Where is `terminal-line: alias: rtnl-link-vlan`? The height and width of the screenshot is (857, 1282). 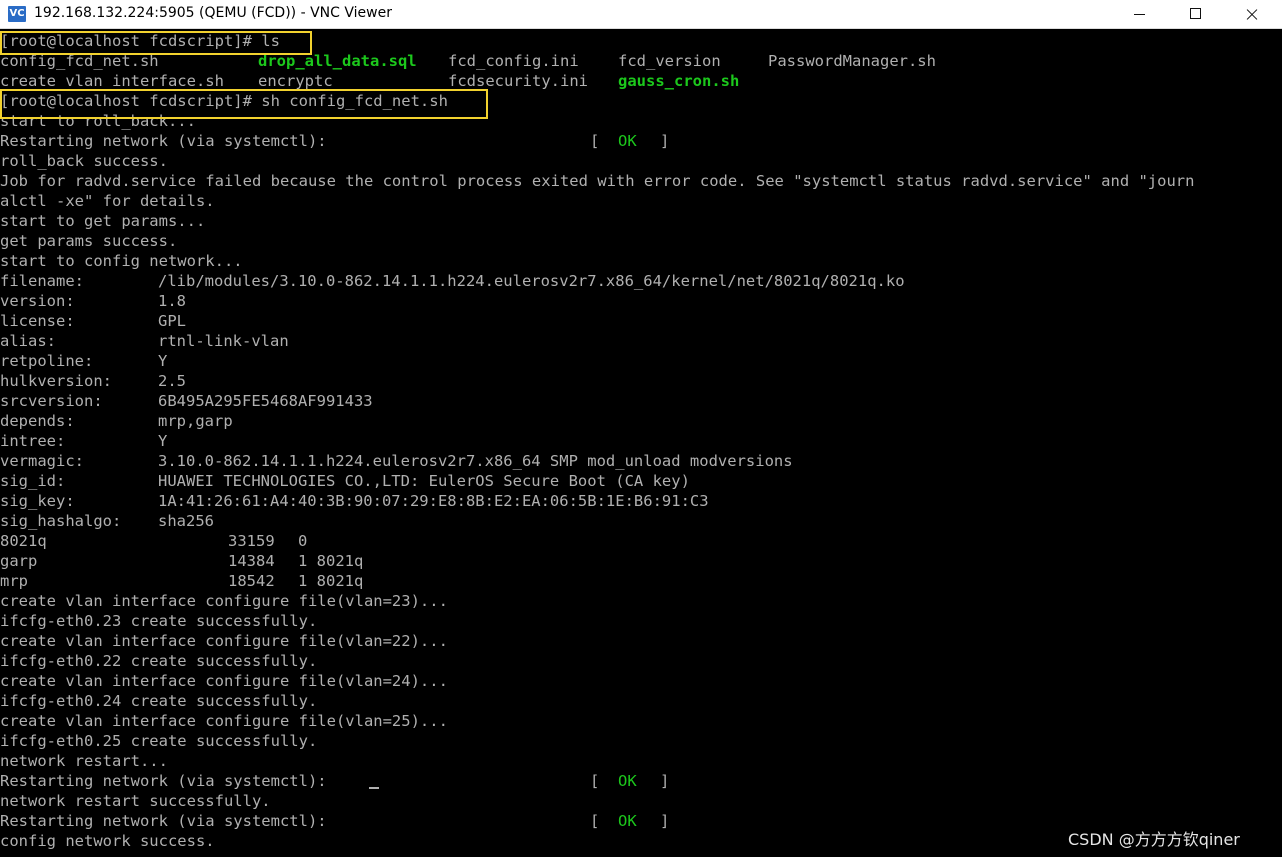 terminal-line: alias: rtnl-link-vlan is located at coordinates (641, 341).